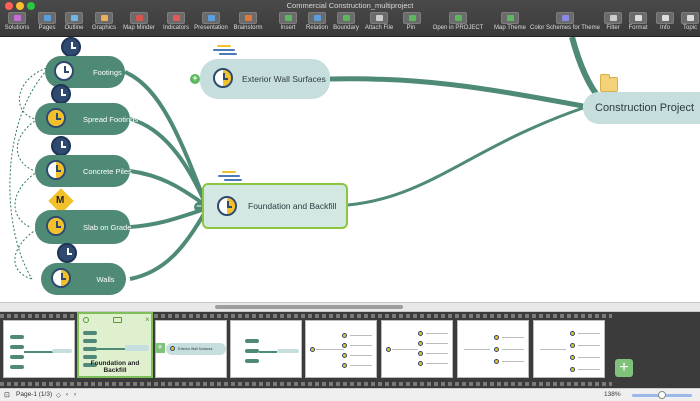 Image resolution: width=700 pixels, height=401 pixels. Describe the element at coordinates (379, 21) in the screenshot. I see `toolbar-attach-file-button: Attach File` at that location.